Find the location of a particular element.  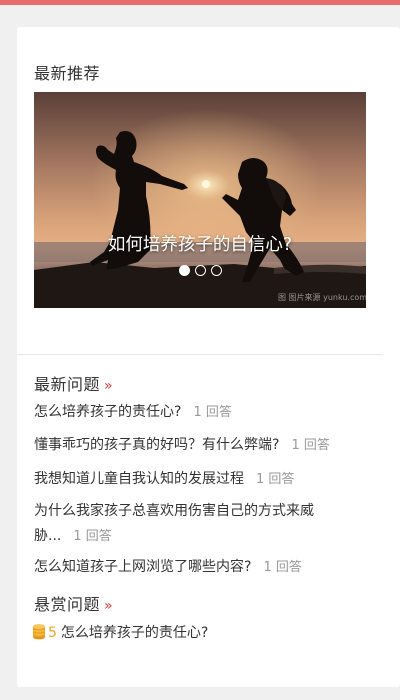

reward-question-item: 5 怎么培养孩子的责任心? is located at coordinates (120, 632).